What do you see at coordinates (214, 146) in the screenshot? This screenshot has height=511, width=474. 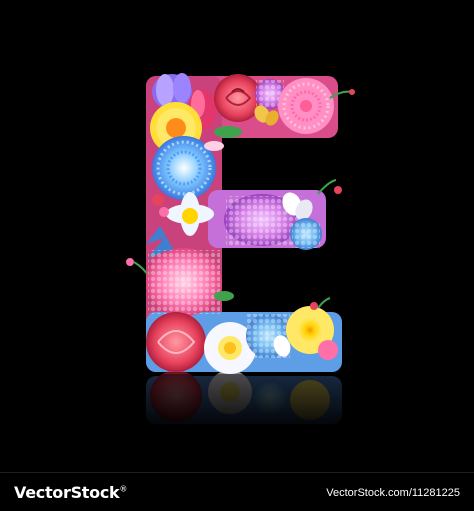 I see `small-pink-bud` at bounding box center [214, 146].